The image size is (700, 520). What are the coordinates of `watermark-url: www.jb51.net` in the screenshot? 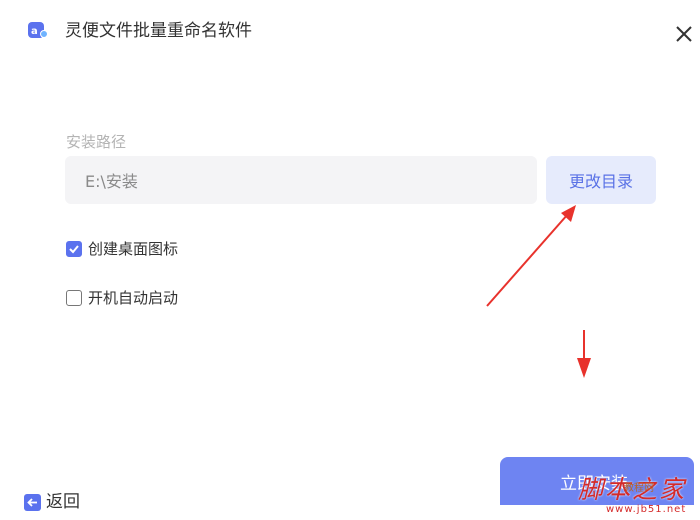 It's located at (646, 509).